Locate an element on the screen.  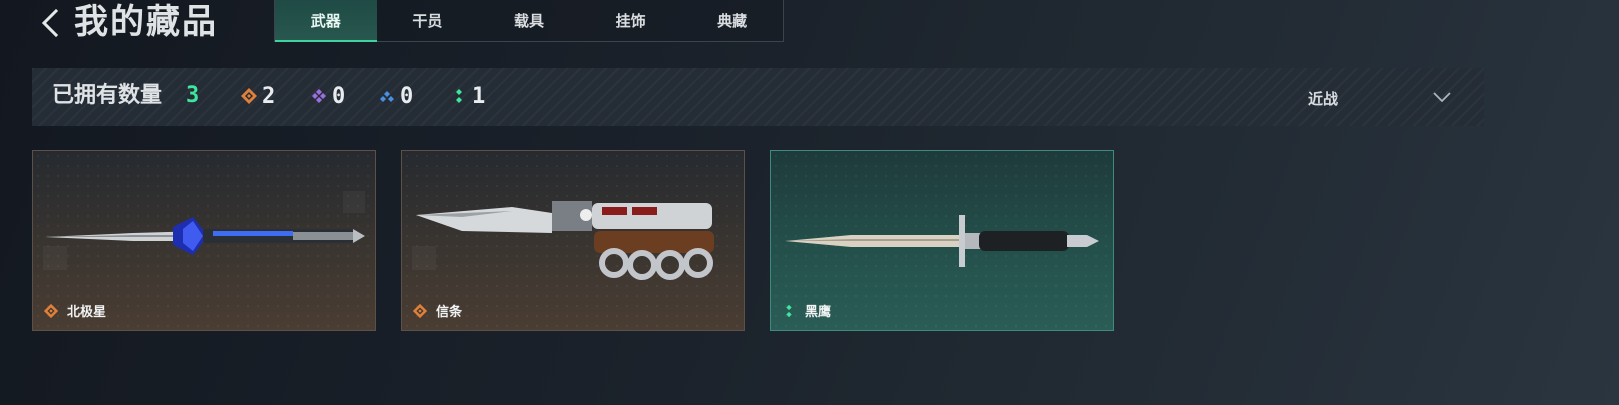
weapon-card: 信条 is located at coordinates (573, 240).